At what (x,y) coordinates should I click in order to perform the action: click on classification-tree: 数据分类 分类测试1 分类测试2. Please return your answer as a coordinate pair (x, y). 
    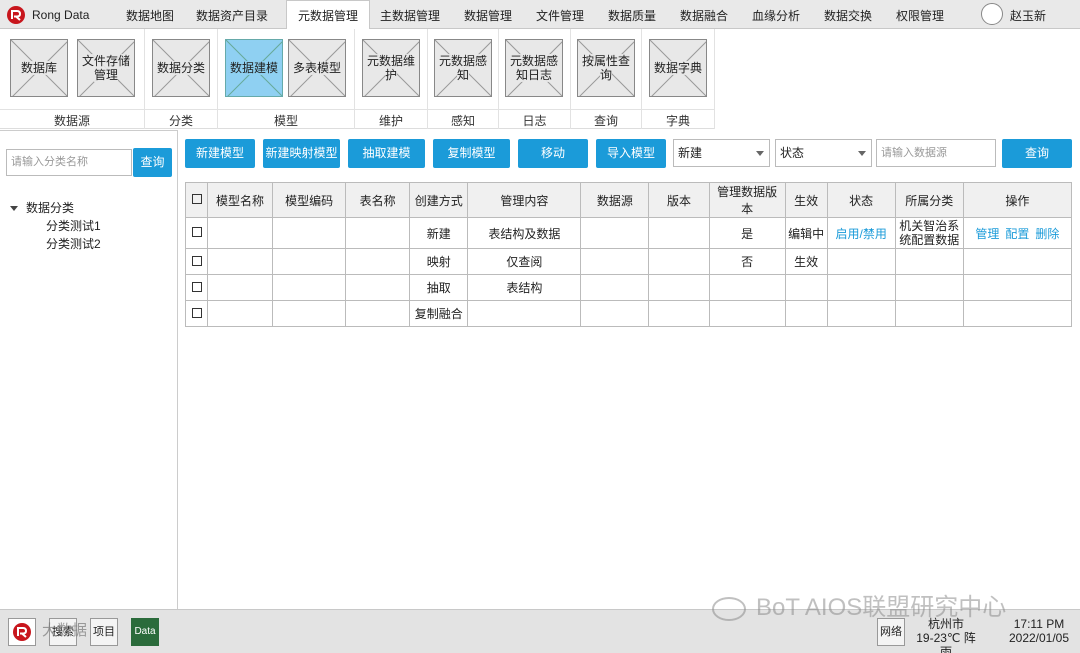
    Looking at the image, I should click on (55, 226).